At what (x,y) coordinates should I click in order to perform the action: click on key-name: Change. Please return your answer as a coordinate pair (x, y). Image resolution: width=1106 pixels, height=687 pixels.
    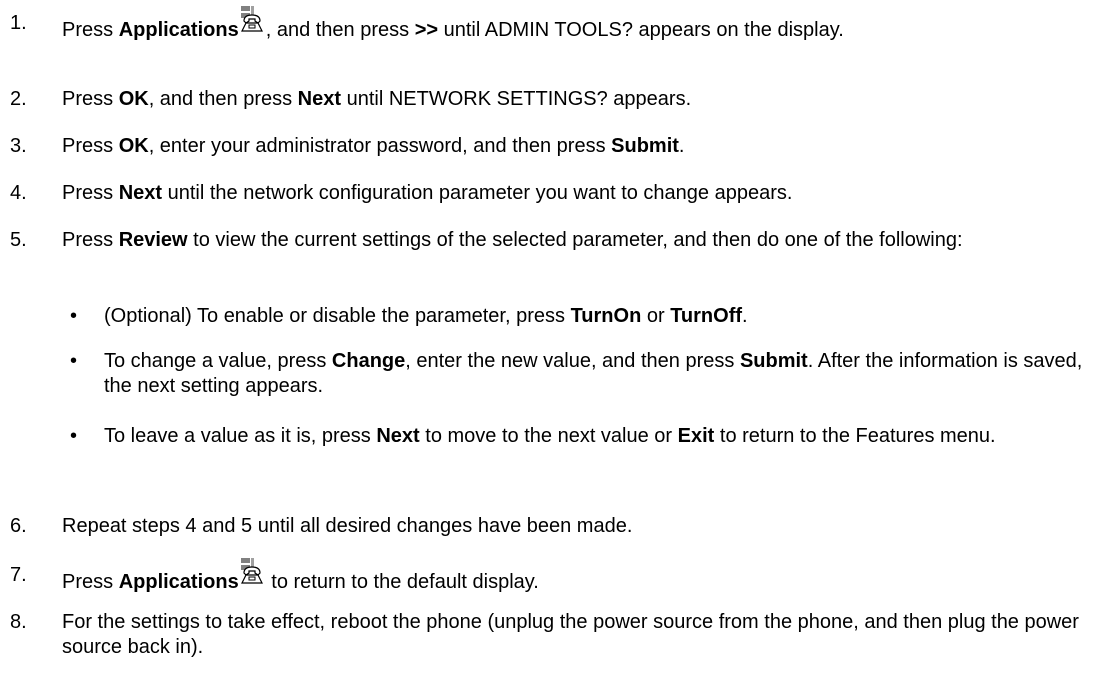
    Looking at the image, I should click on (368, 361).